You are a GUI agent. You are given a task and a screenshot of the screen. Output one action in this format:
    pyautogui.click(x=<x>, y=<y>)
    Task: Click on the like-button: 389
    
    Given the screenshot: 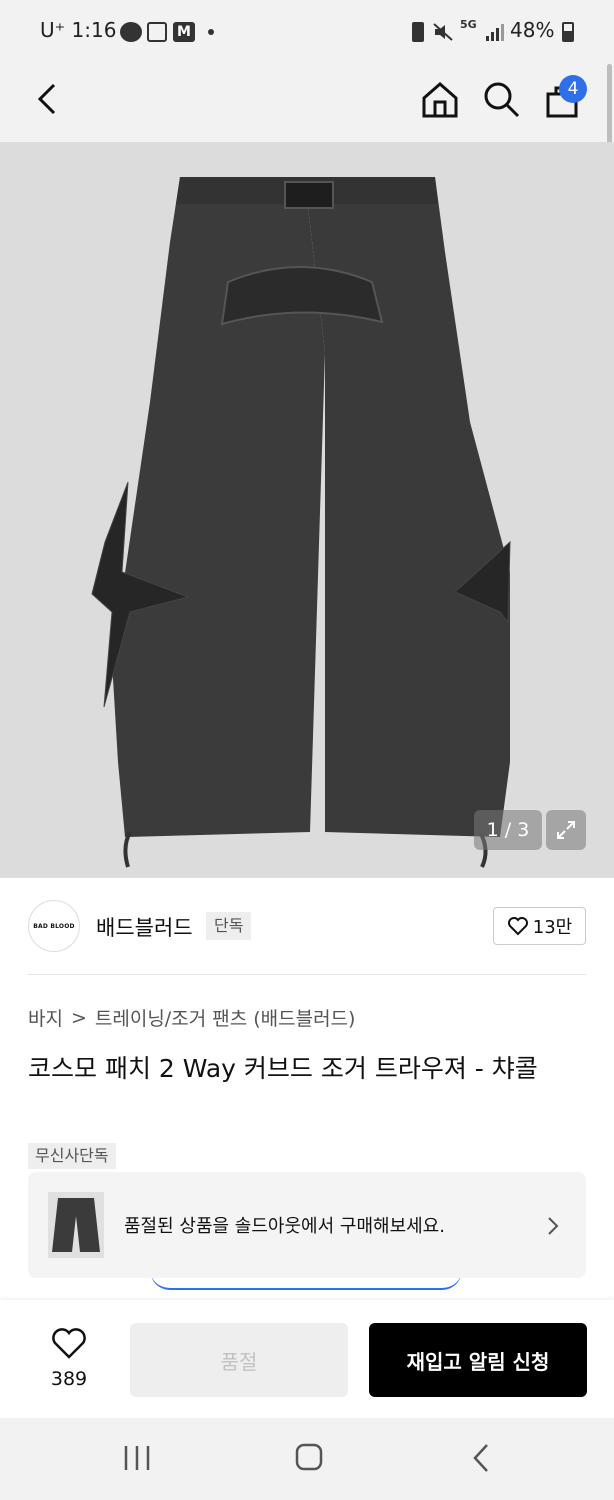 What is the action you would take?
    pyautogui.click(x=69, y=1360)
    